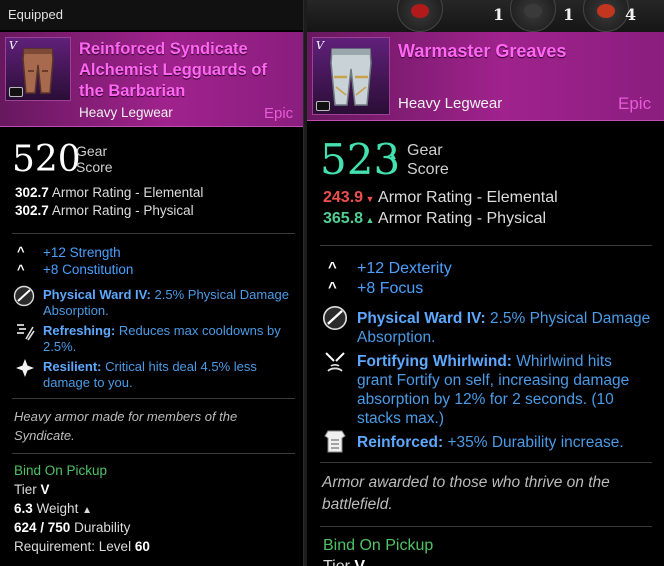 The width and height of the screenshot is (664, 566). Describe the element at coordinates (82, 252) in the screenshot. I see `attribute-strength: +12 Strength` at that location.